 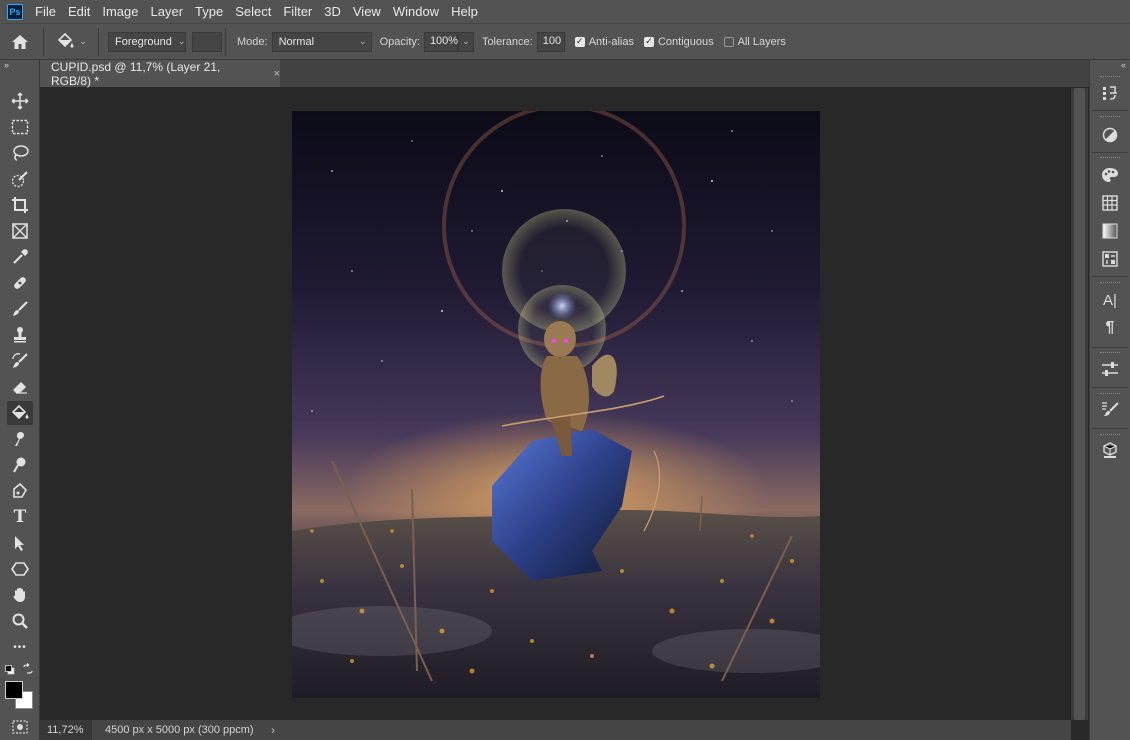 What do you see at coordinates (277, 74) in the screenshot?
I see `close-icon: ×` at bounding box center [277, 74].